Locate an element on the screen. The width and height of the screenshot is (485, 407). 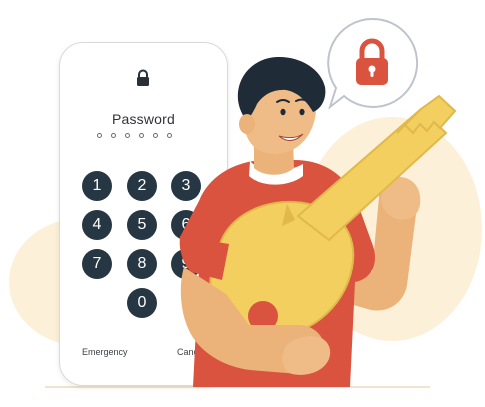
keypad-key-3: 3 is located at coordinates (186, 186).